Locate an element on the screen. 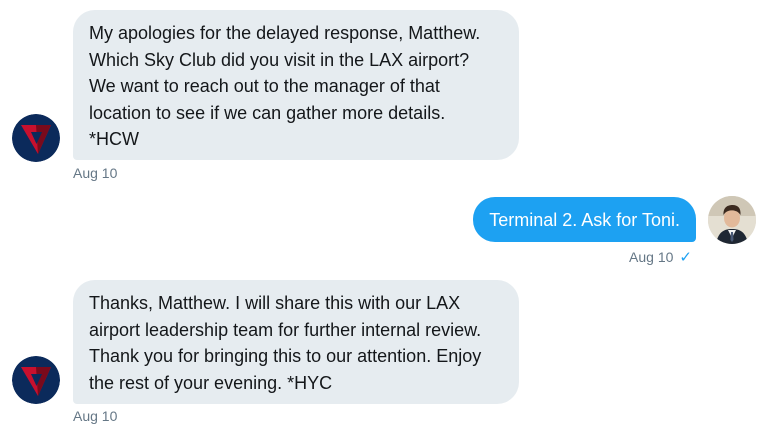 This screenshot has height=436, width=768. message-timestamp: Aug 10 ✓ is located at coordinates (660, 257).